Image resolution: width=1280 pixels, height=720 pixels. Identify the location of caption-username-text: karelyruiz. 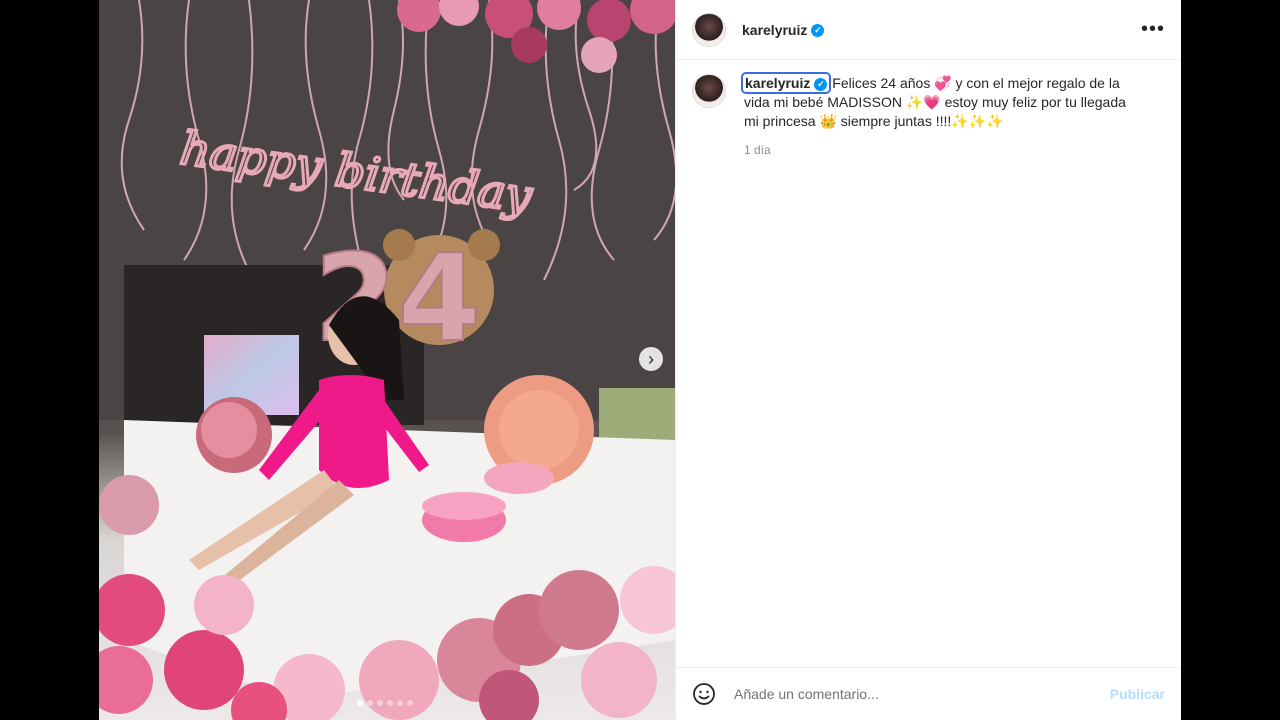
(777, 83).